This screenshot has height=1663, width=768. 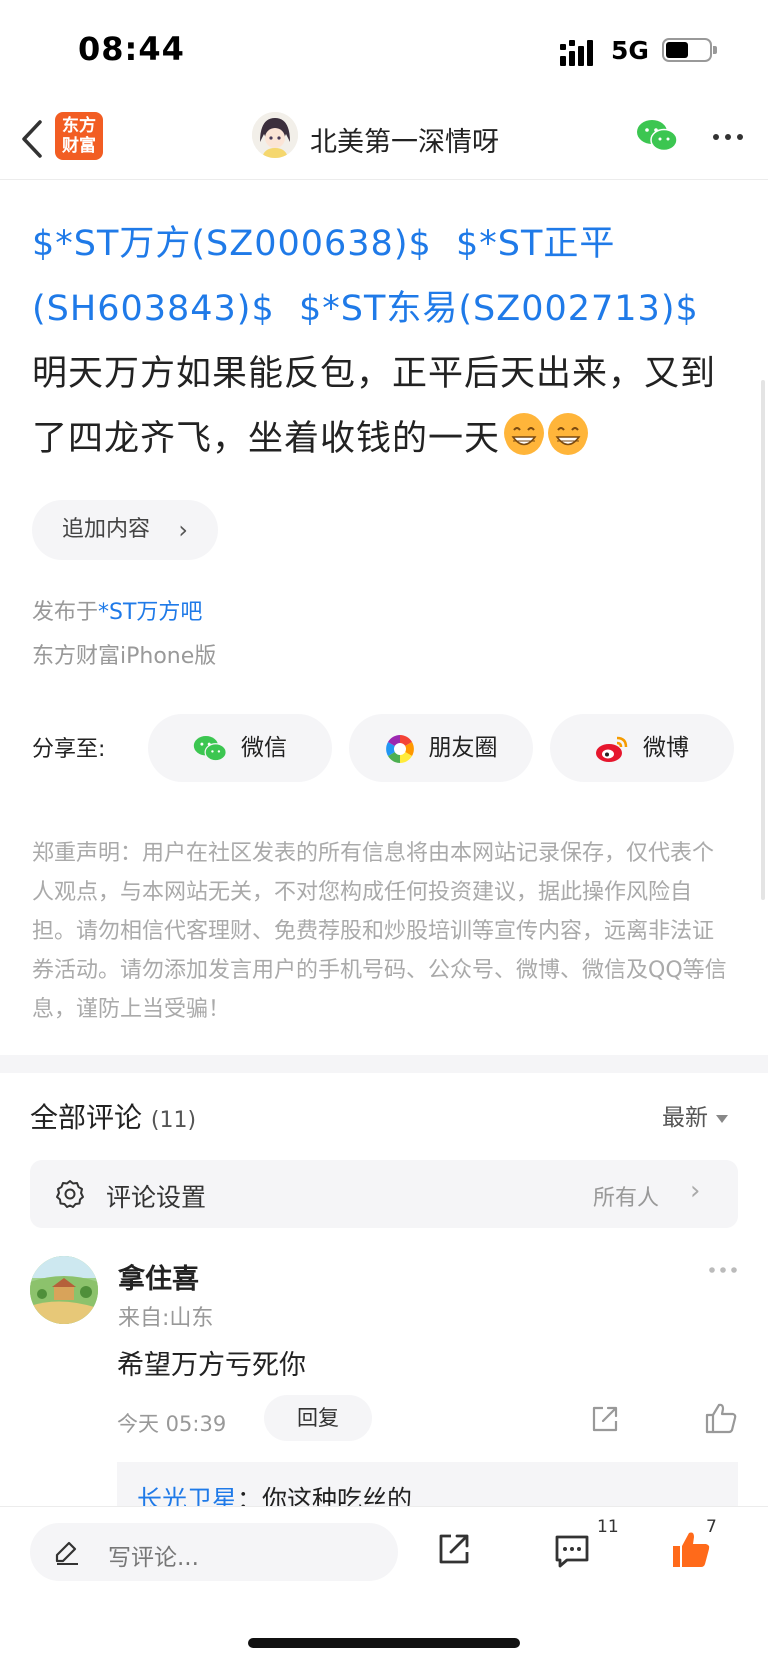 What do you see at coordinates (79, 146) in the screenshot?
I see `logo-line2: 财富` at bounding box center [79, 146].